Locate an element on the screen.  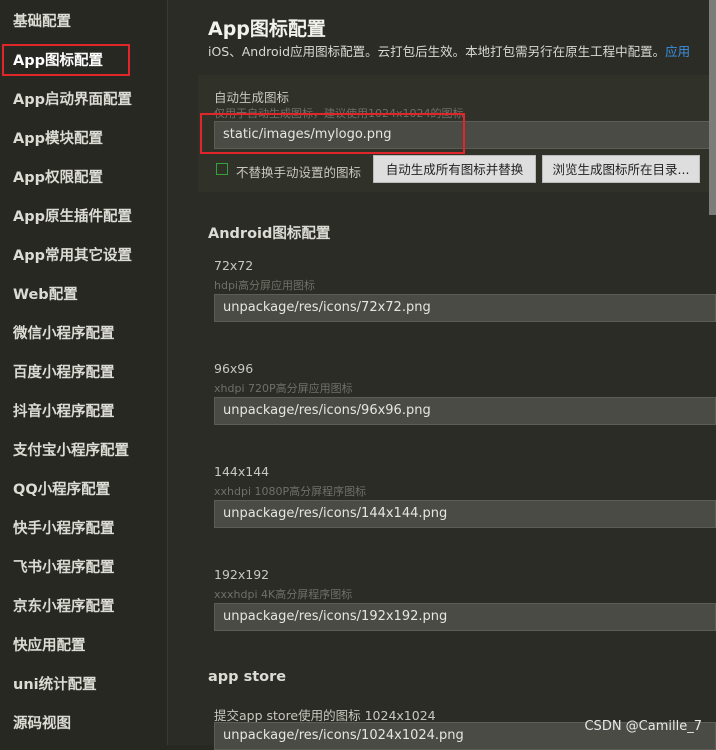
sidebar-item-baidu: 百度小程序配置 is located at coordinates (64, 373).